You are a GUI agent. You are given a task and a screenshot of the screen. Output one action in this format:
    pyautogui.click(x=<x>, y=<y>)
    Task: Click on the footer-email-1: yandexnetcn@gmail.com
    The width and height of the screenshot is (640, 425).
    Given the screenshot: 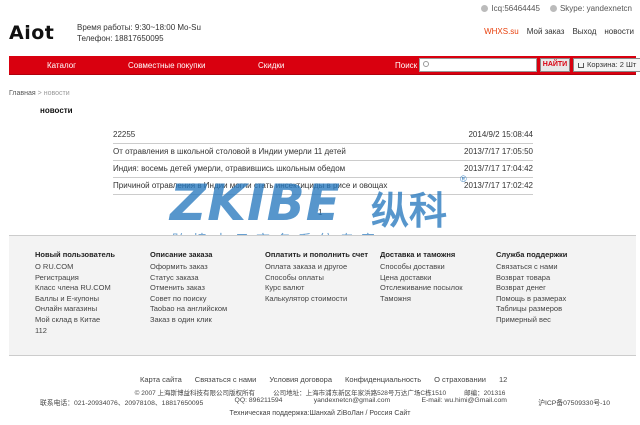 What is the action you would take?
    pyautogui.click(x=352, y=400)
    